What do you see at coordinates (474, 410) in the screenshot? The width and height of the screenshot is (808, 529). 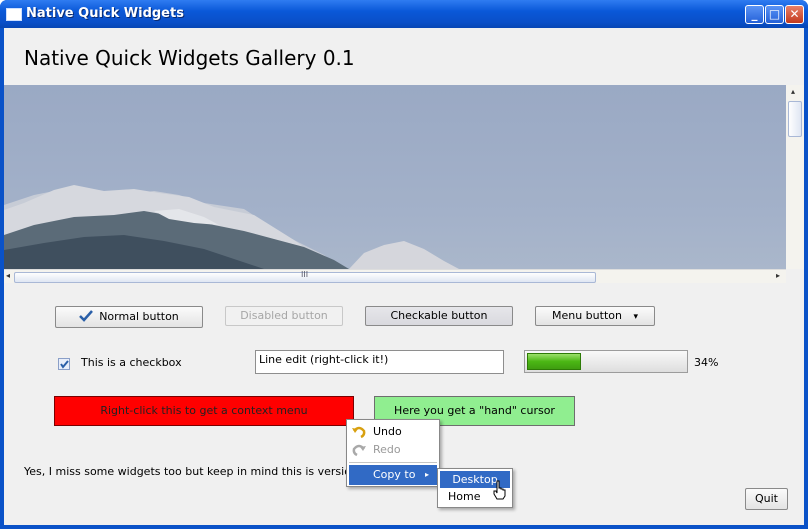 I see `hand-cursor-area-label: Here you get a "hand" cursor` at bounding box center [474, 410].